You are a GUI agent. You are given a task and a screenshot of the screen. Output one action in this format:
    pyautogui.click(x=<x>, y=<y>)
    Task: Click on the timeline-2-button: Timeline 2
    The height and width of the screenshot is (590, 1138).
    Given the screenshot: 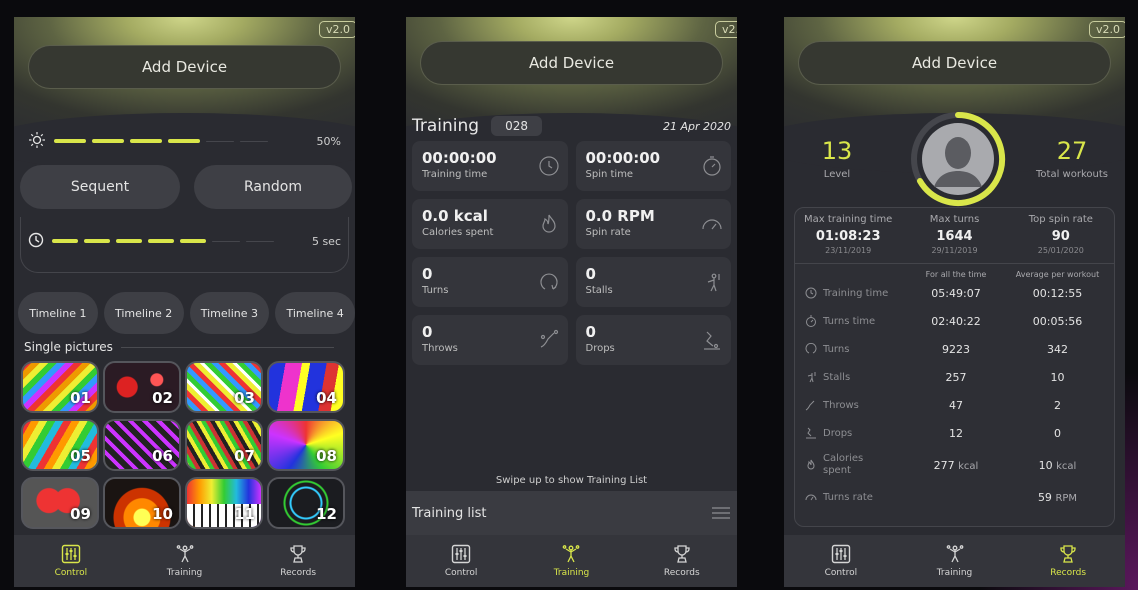 What is the action you would take?
    pyautogui.click(x=143, y=313)
    